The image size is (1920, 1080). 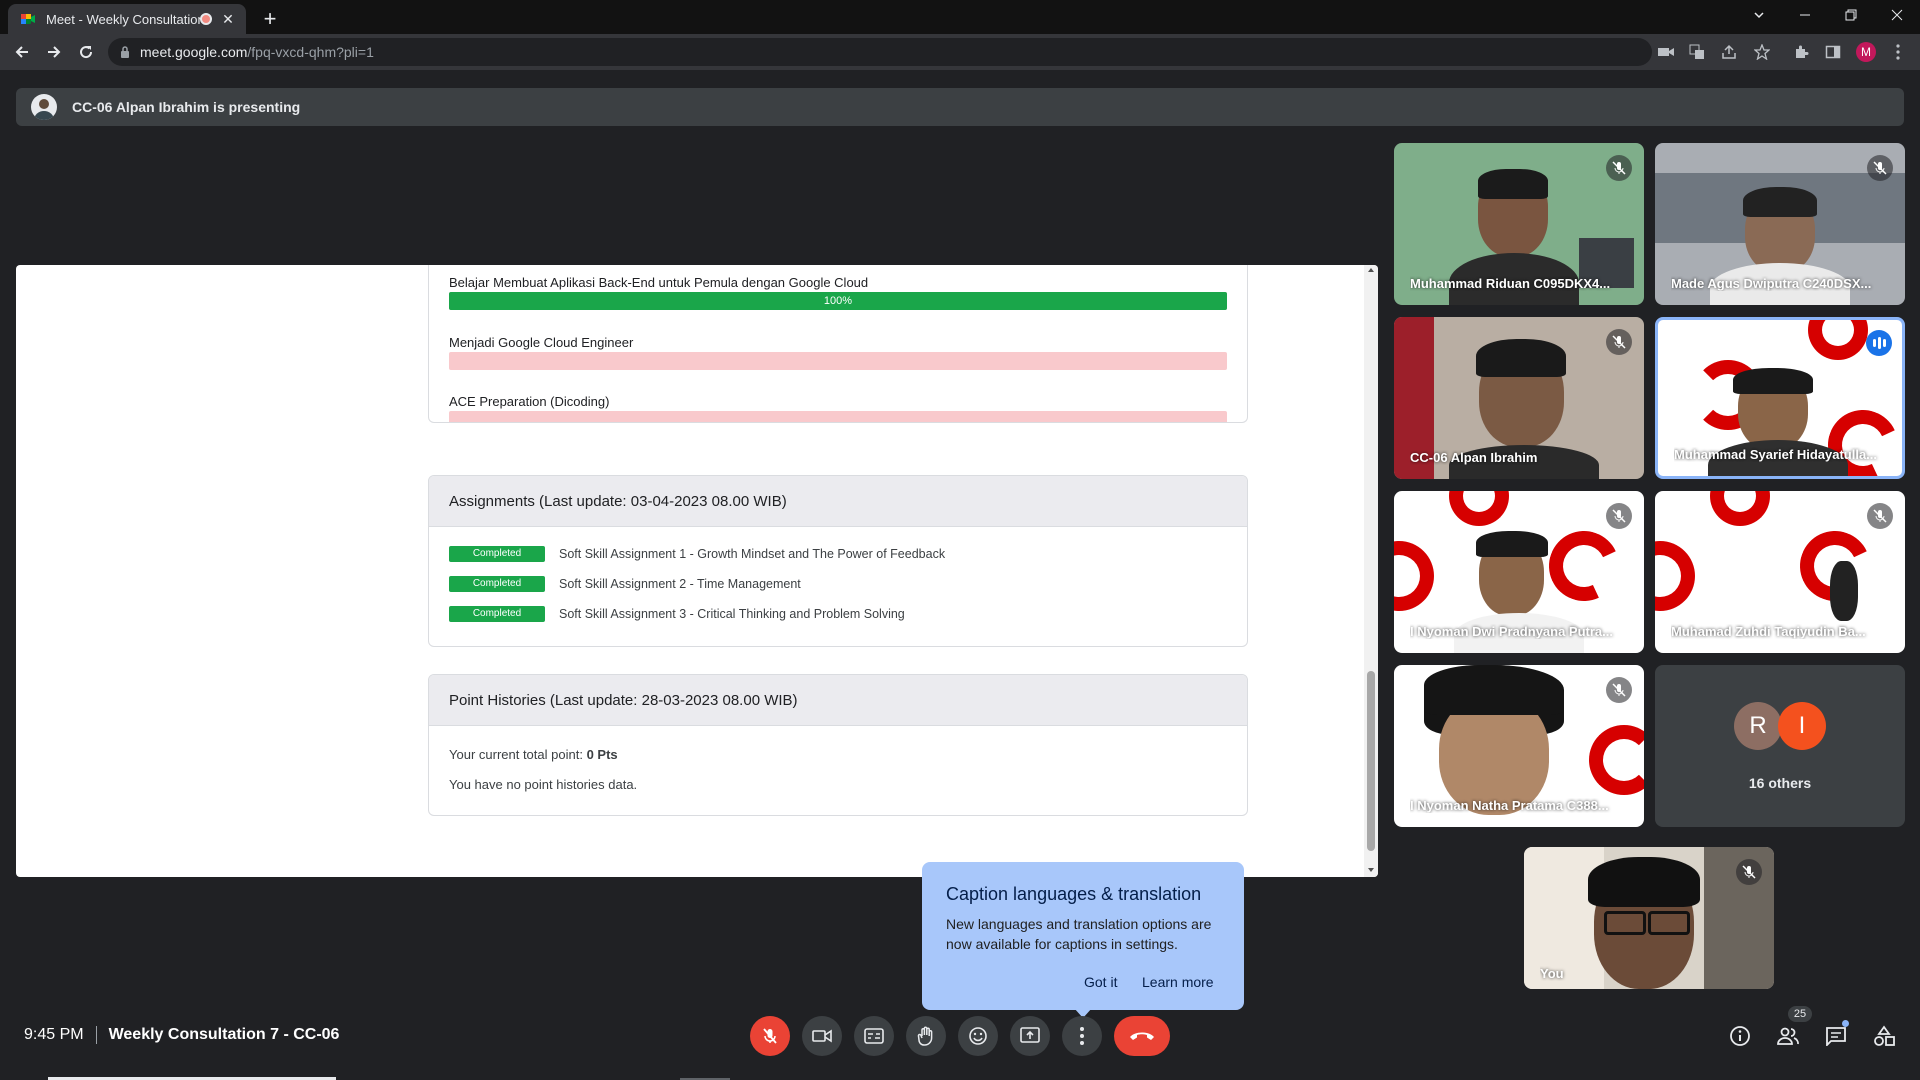 I want to click on scroll-up-icon, so click(x=1371, y=270).